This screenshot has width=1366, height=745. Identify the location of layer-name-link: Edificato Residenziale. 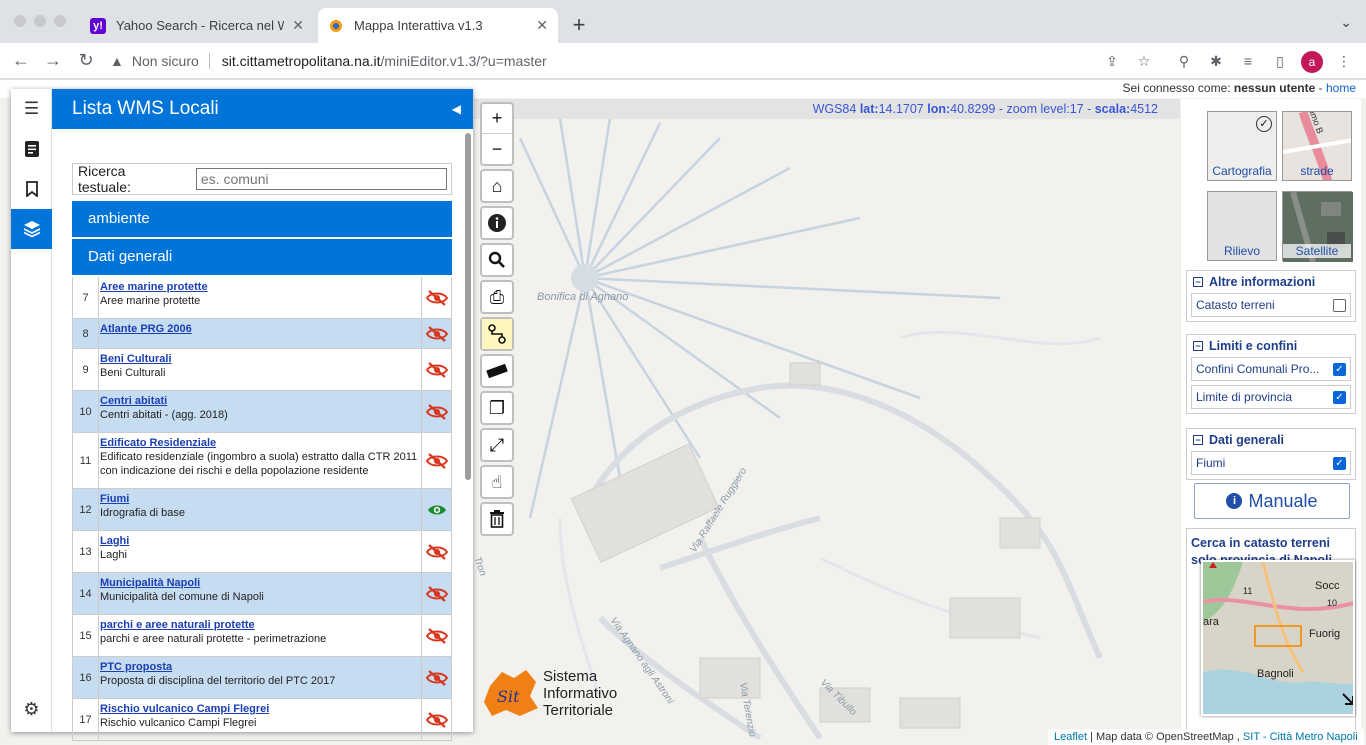
(259, 443).